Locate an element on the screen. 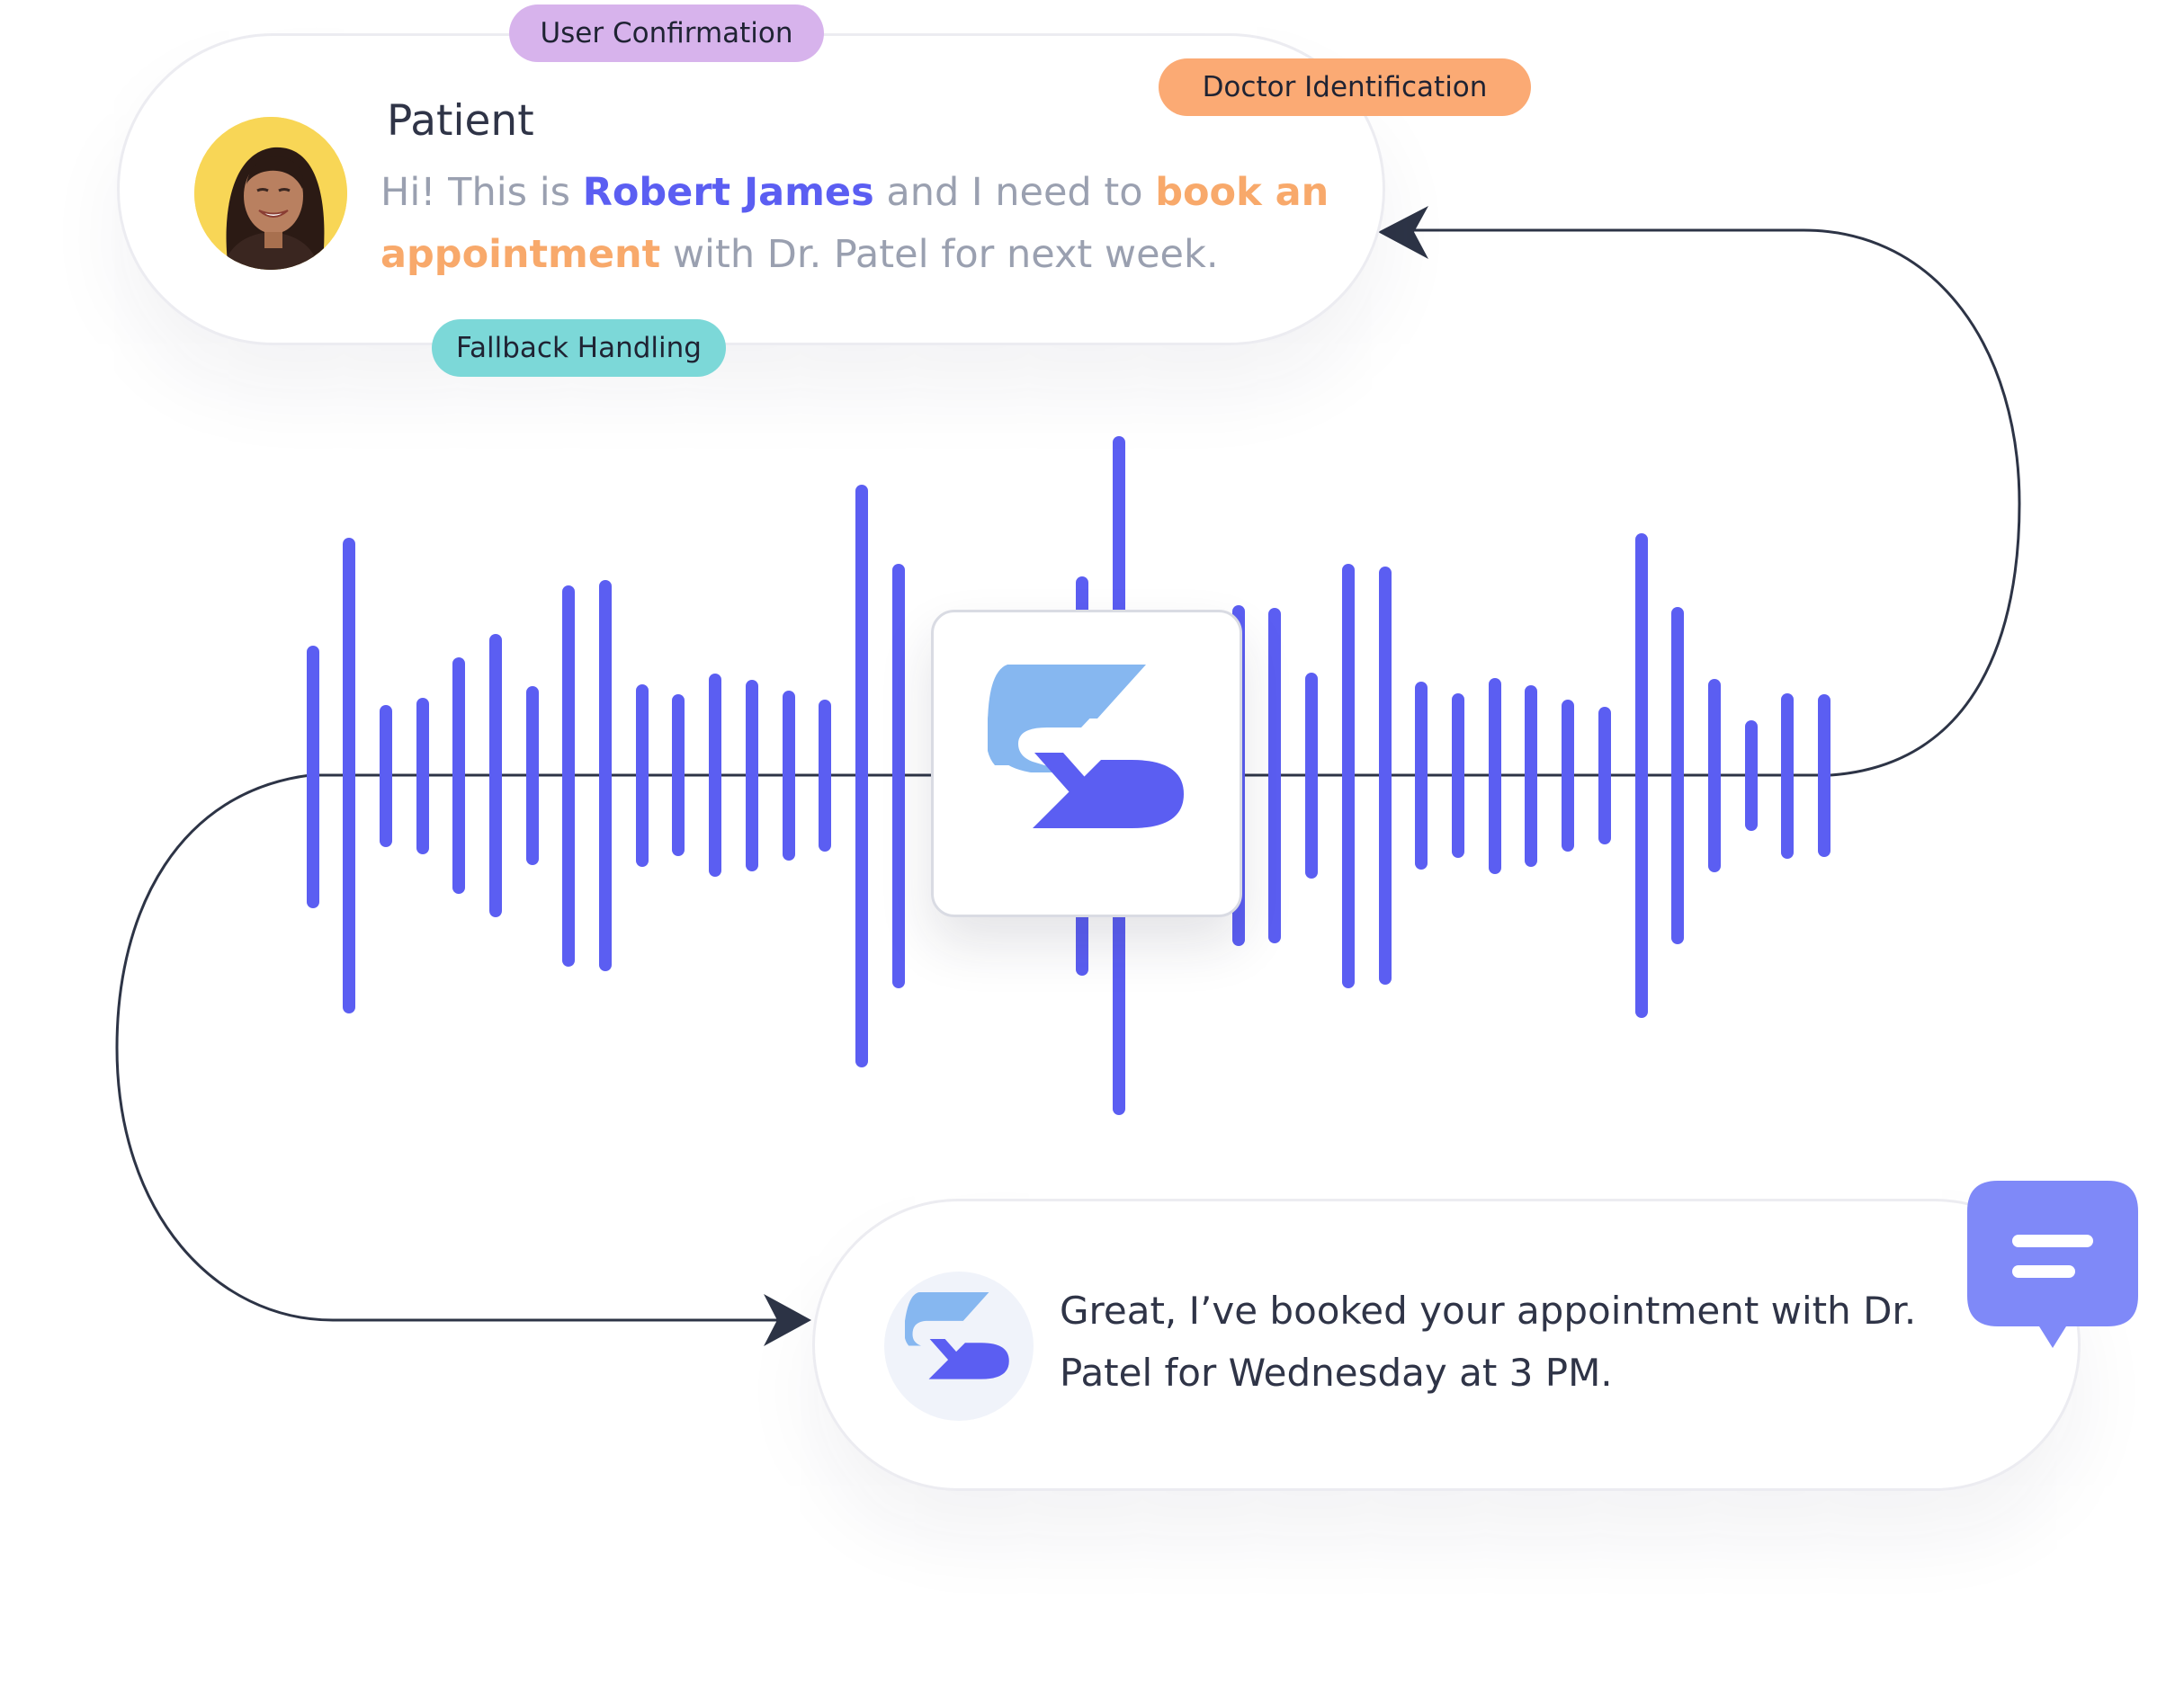 The height and width of the screenshot is (1687, 2184). assistant-avatar is located at coordinates (959, 1346).